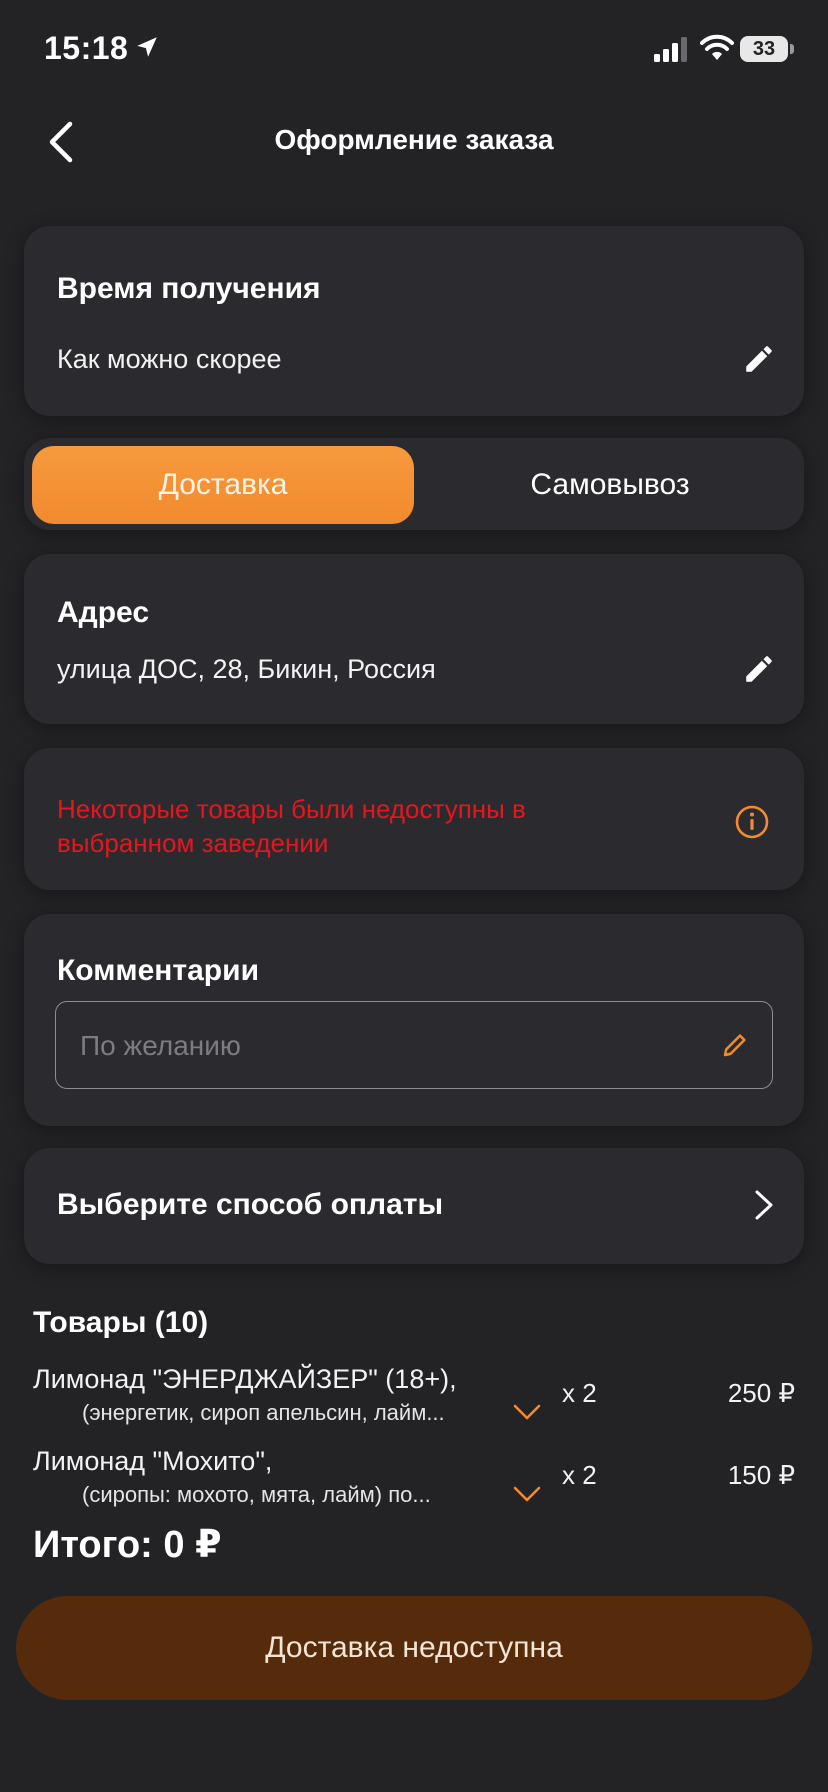 This screenshot has width=828, height=1792. Describe the element at coordinates (189, 288) in the screenshot. I see `pickup-time-title: Время получения` at that location.